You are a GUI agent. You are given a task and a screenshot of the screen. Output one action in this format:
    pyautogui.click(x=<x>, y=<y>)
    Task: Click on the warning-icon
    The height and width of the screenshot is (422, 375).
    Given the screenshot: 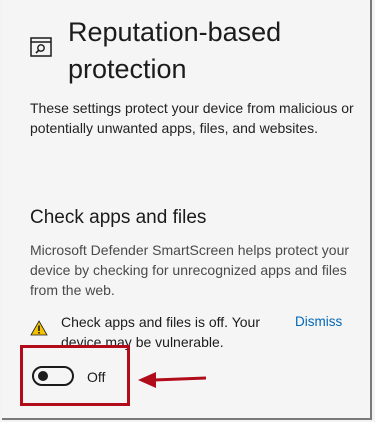 What is the action you would take?
    pyautogui.click(x=39, y=328)
    